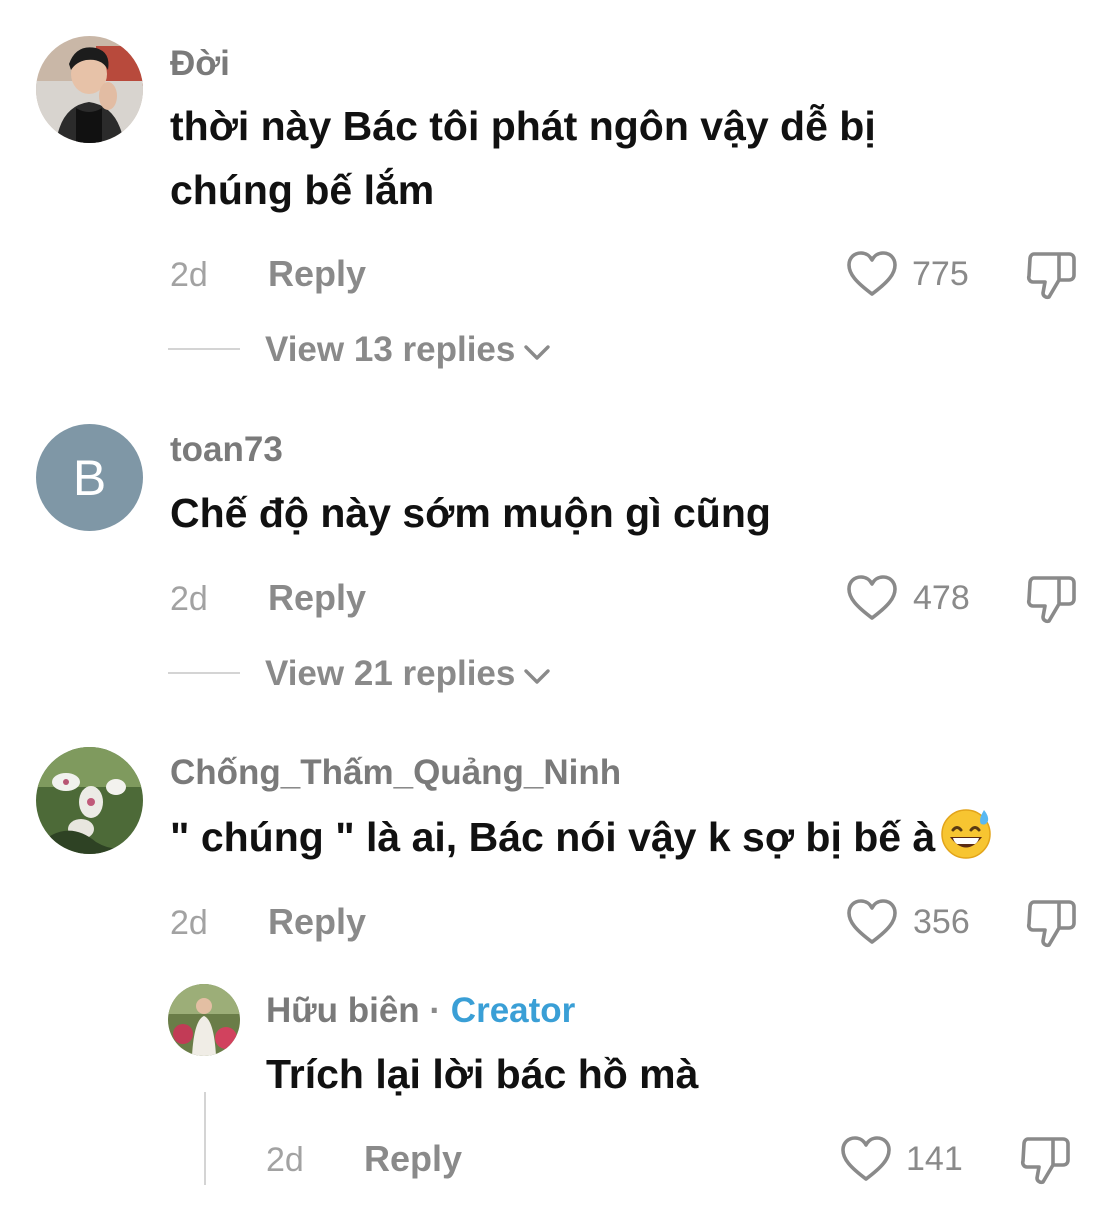 The width and height of the screenshot is (1107, 1215). I want to click on comment-username: Đời, so click(200, 63).